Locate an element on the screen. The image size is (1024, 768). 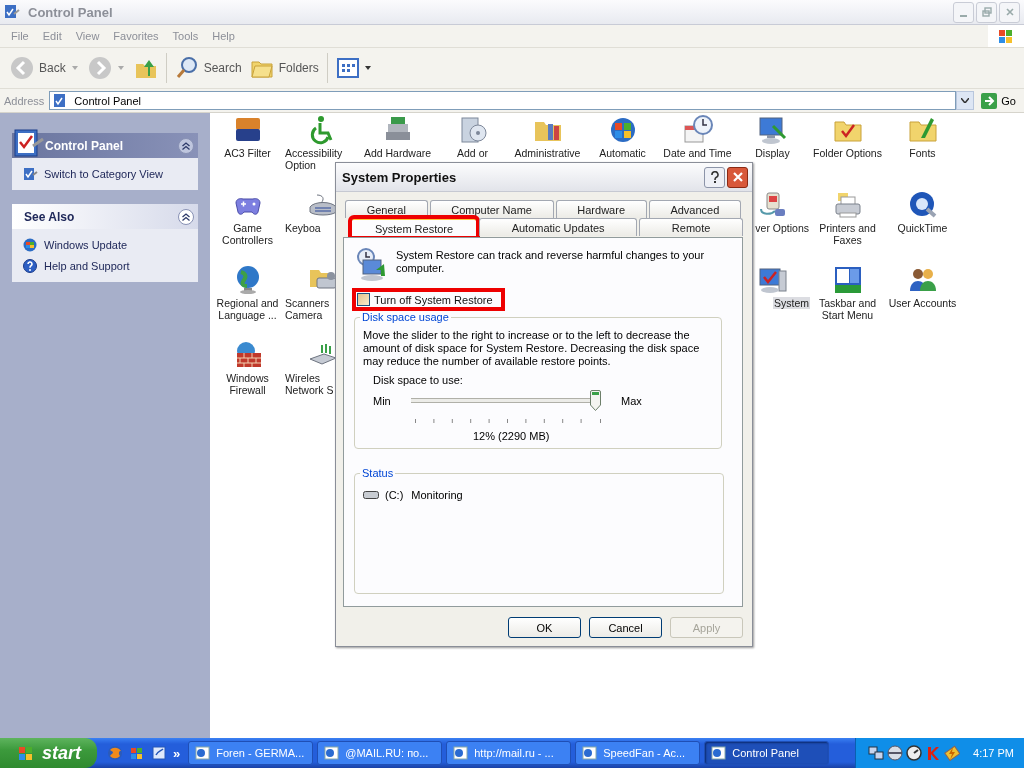
task-link: Switch to Category View is located at coordinates (104, 174).